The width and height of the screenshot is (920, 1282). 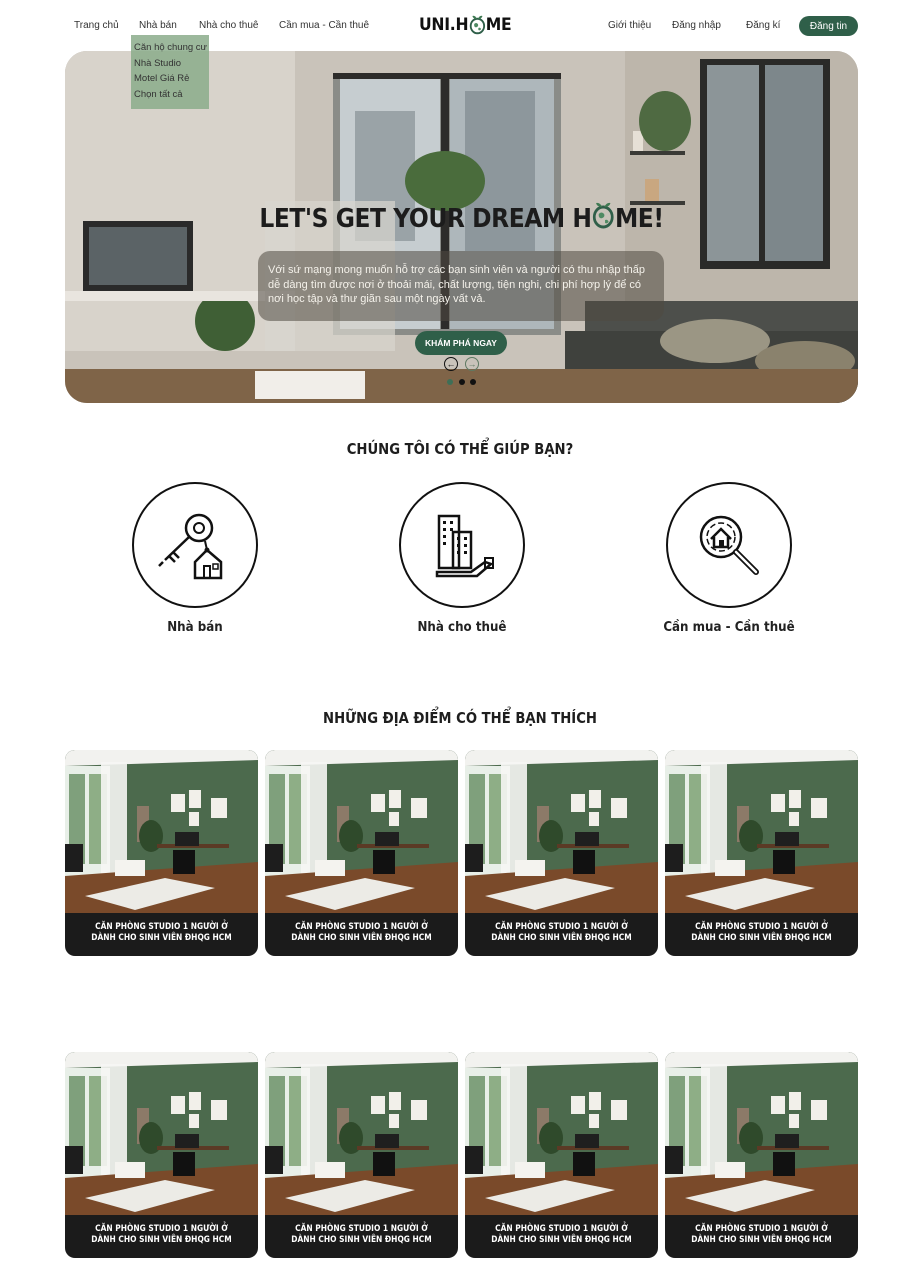 I want to click on service-label: Nhà cho thuê, so click(x=462, y=627).